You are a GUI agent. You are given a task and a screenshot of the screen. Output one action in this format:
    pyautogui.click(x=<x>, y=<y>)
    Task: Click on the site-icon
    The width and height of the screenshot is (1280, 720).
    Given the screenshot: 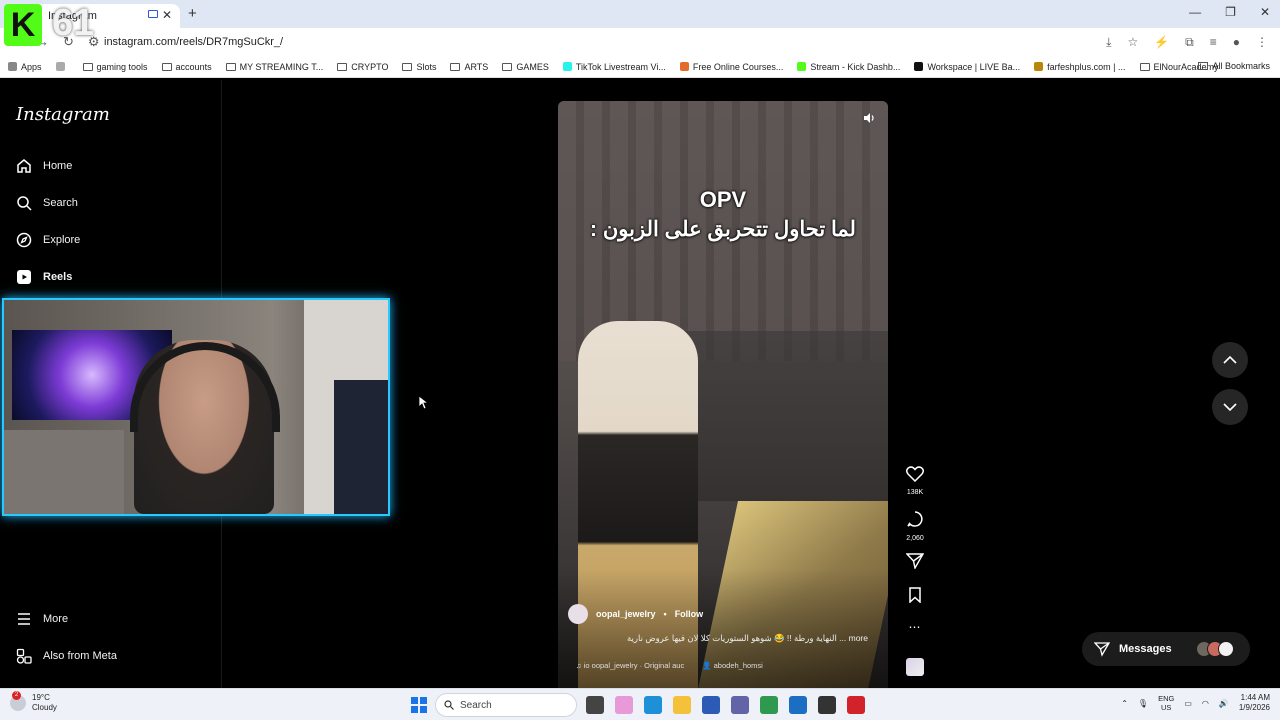 What is the action you would take?
    pyautogui.click(x=1039, y=66)
    